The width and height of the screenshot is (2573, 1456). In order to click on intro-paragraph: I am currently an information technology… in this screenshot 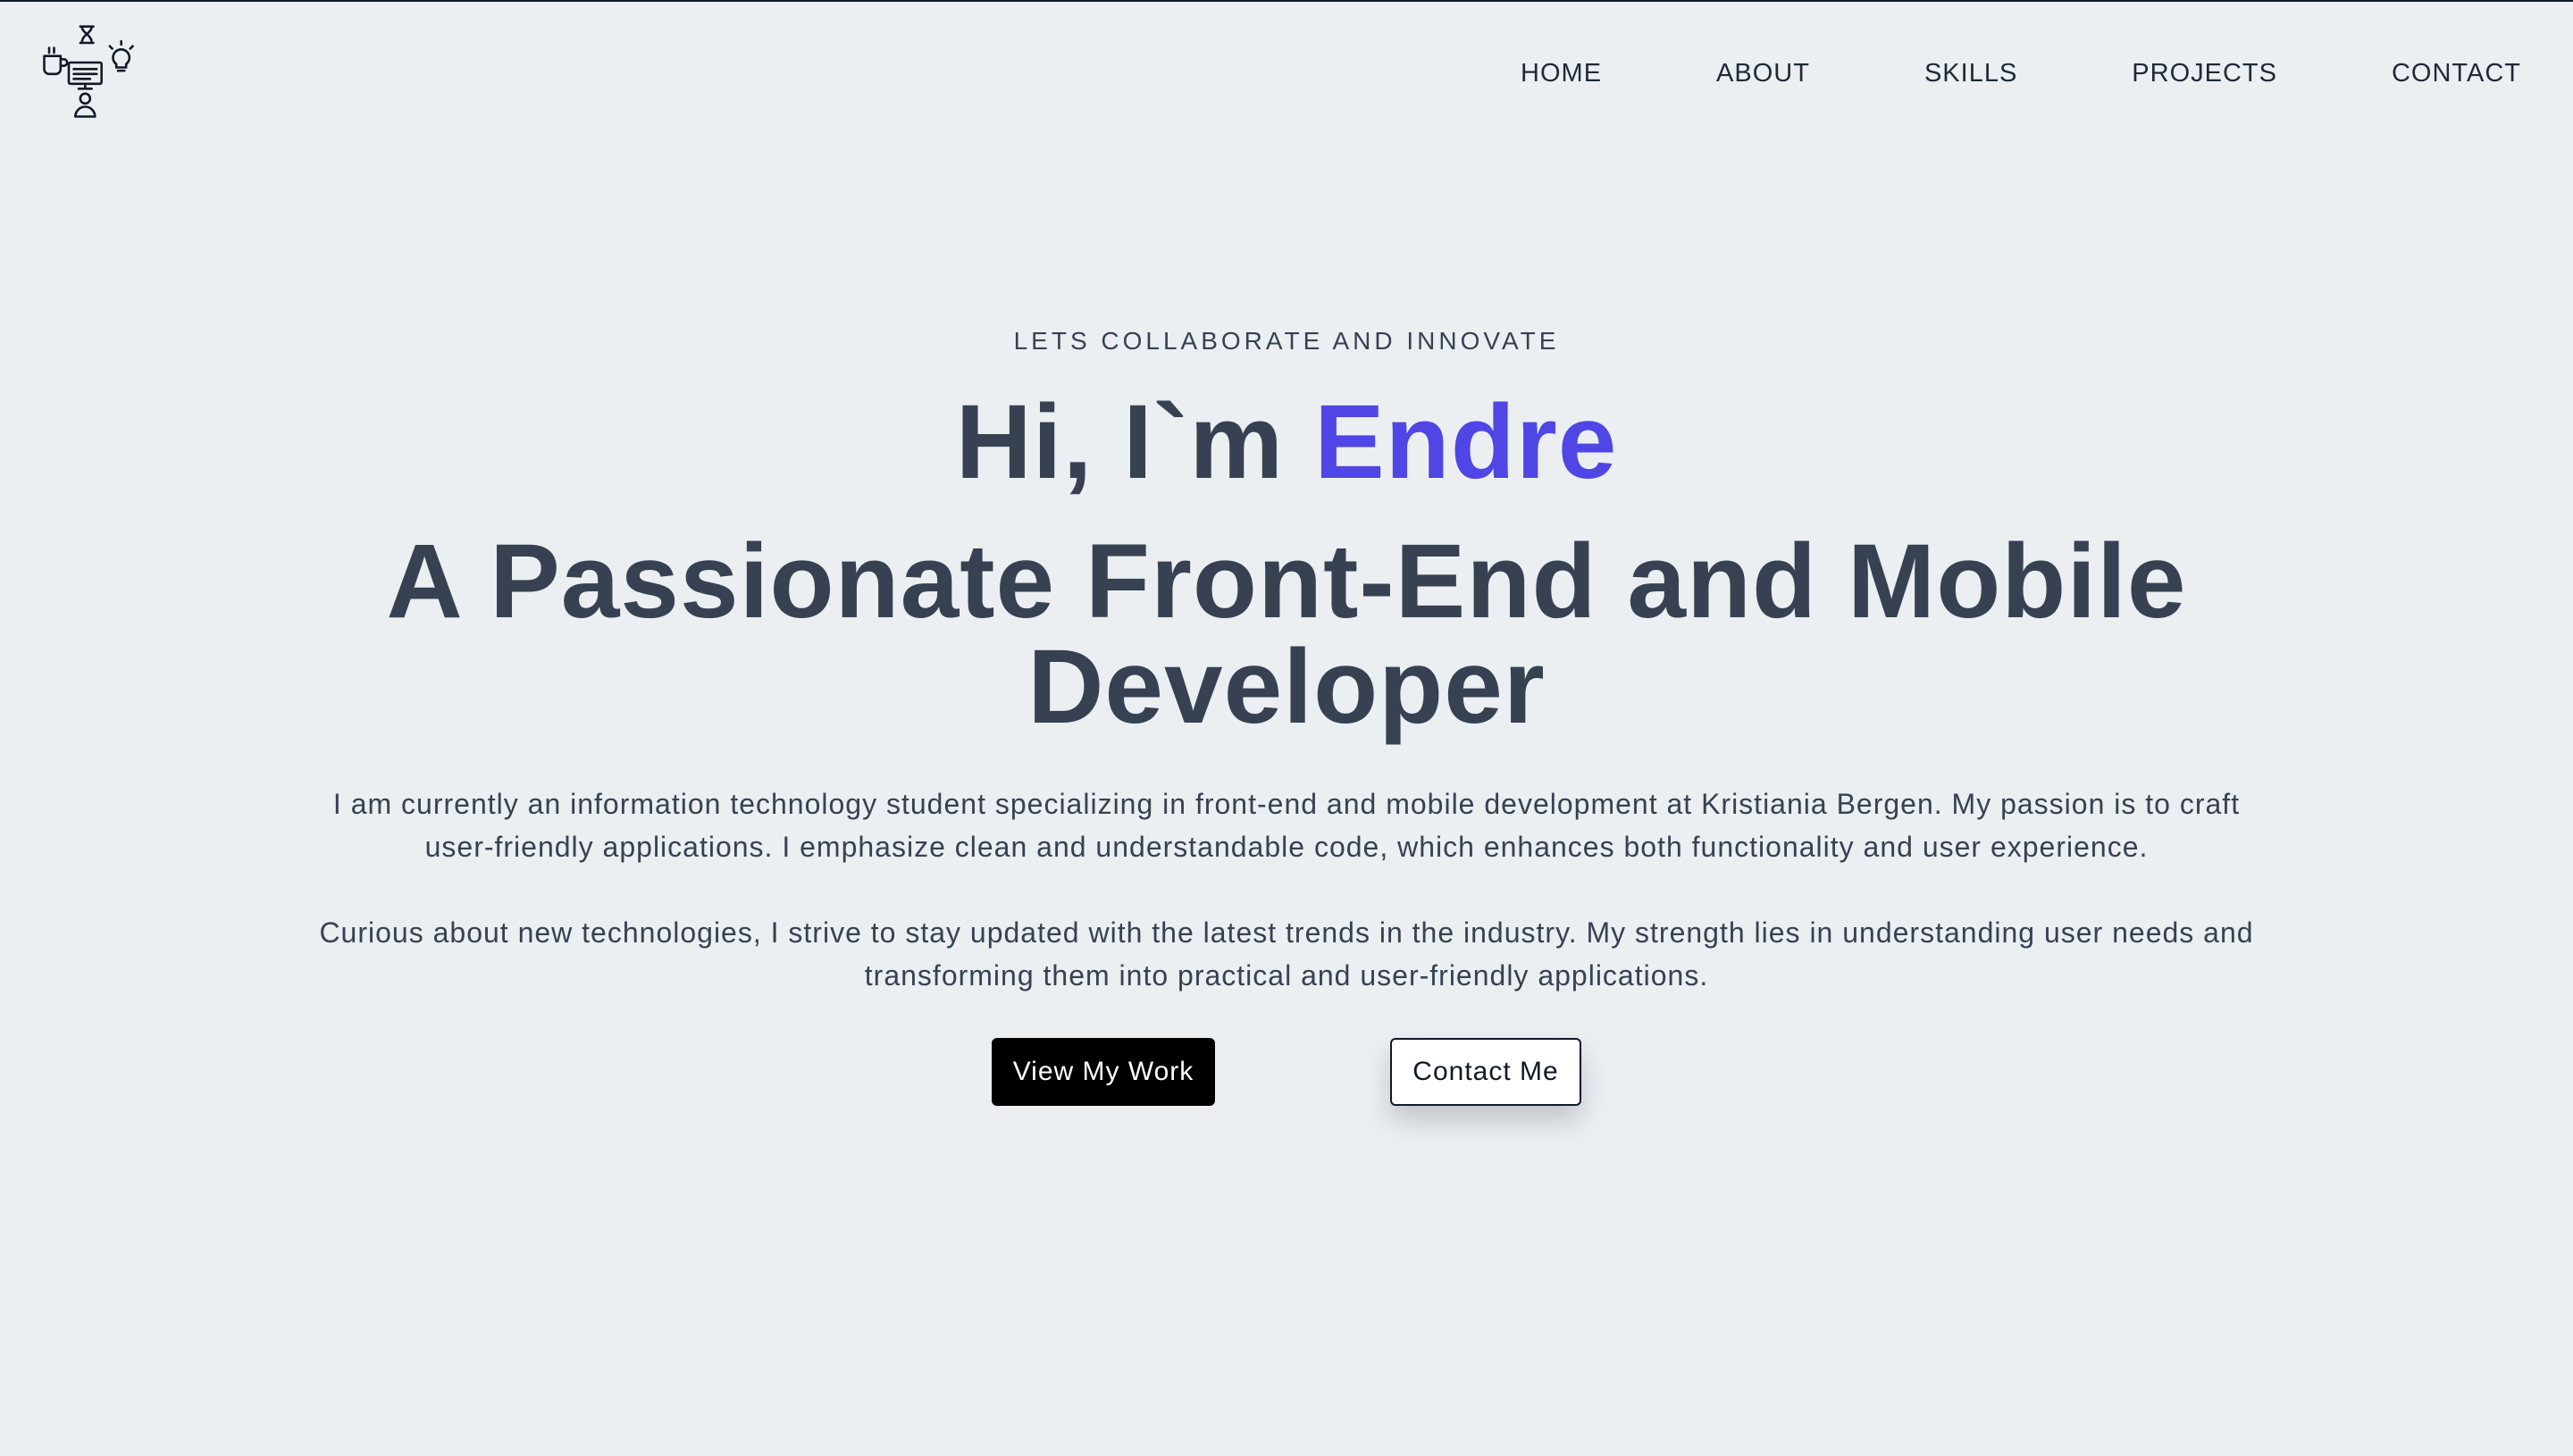, I will do `click(1286, 825)`.